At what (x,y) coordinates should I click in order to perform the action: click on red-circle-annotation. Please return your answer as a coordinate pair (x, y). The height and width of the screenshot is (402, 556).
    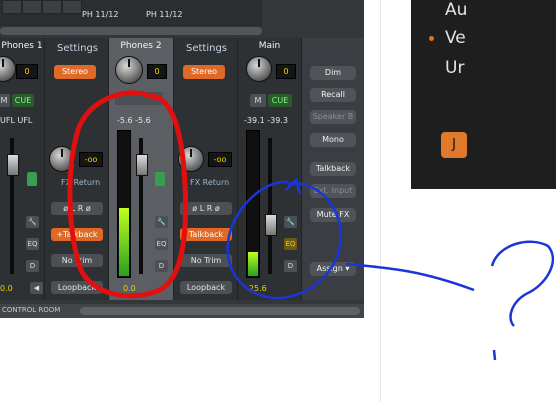
    Looking at the image, I should click on (128, 194).